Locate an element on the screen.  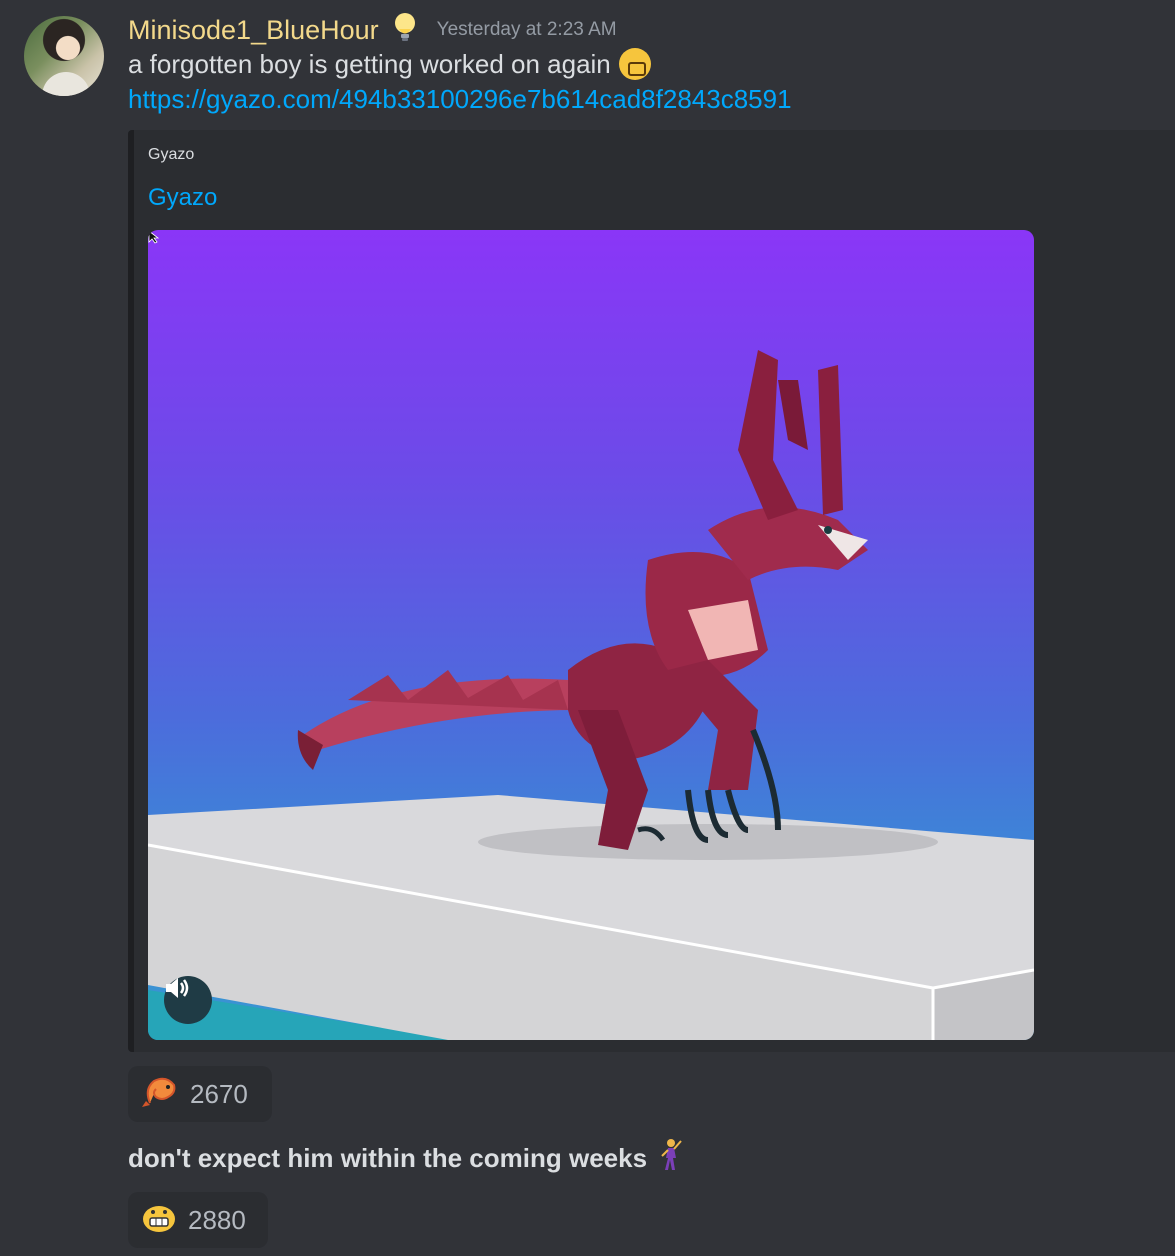
reaction-count: 2670 is located at coordinates (219, 1093).